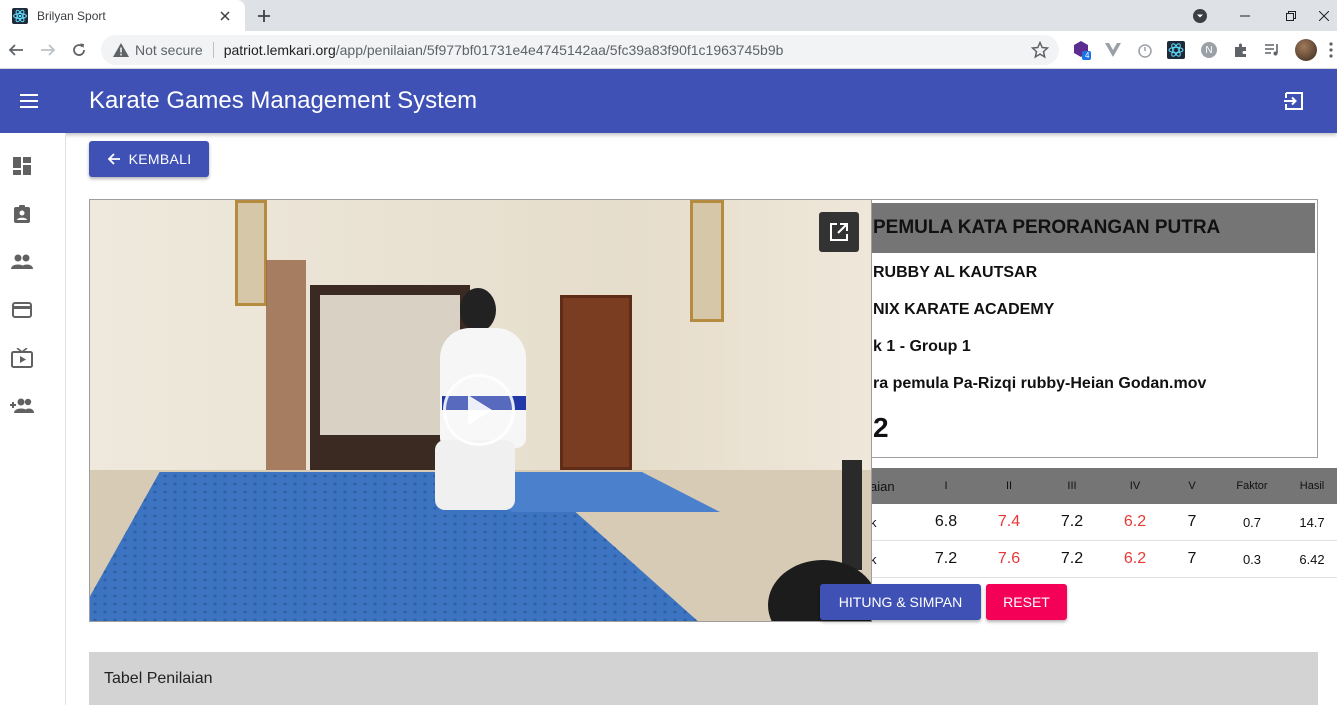  I want to click on group-add-icon, so click(22, 406).